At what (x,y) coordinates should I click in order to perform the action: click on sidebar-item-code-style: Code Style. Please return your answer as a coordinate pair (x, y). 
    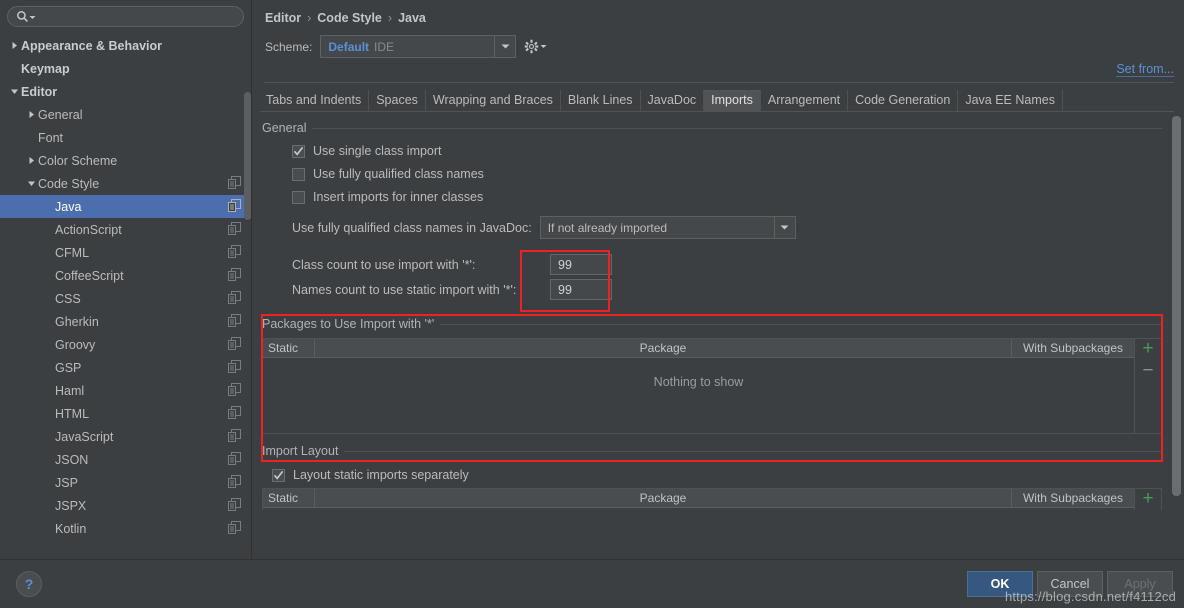
    Looking at the image, I should click on (125, 183).